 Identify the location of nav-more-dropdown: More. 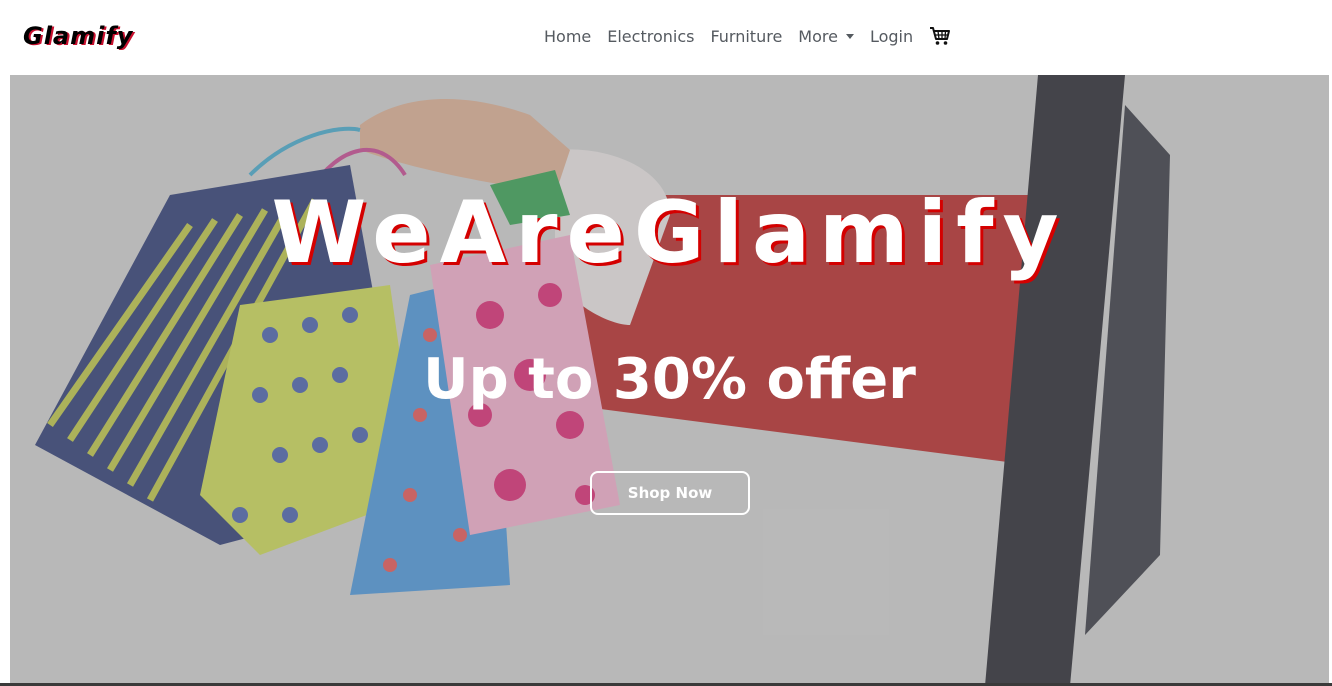
(826, 36).